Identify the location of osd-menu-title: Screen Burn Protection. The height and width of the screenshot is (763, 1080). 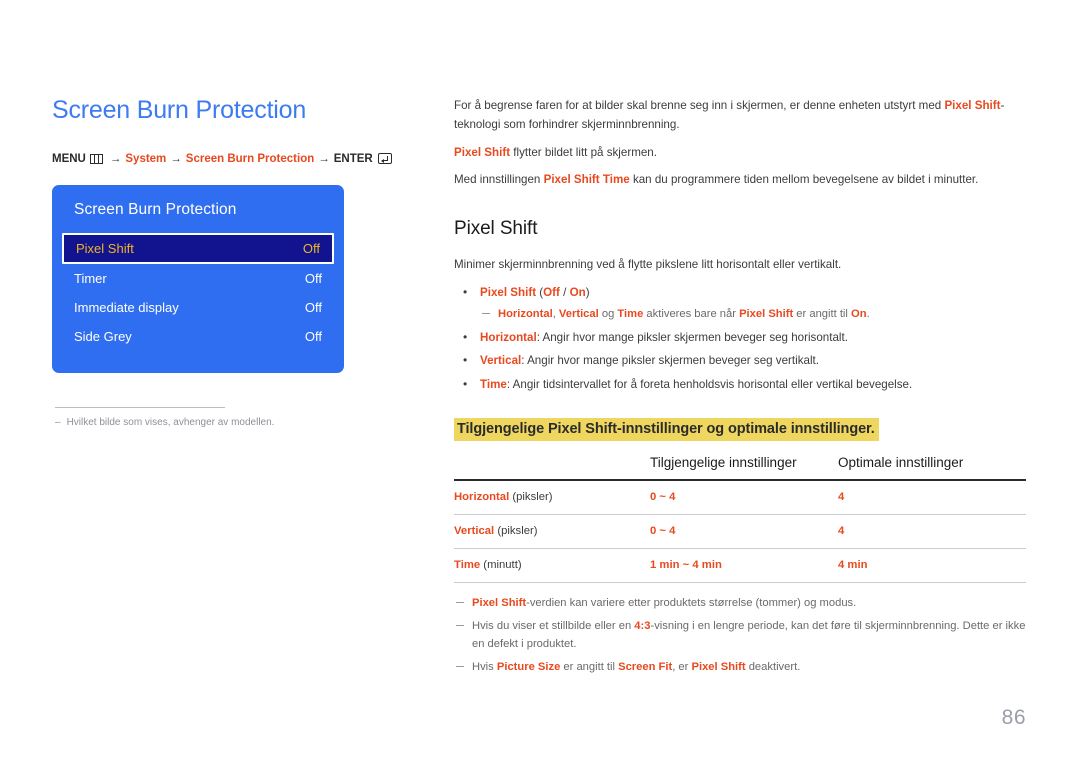
(155, 209).